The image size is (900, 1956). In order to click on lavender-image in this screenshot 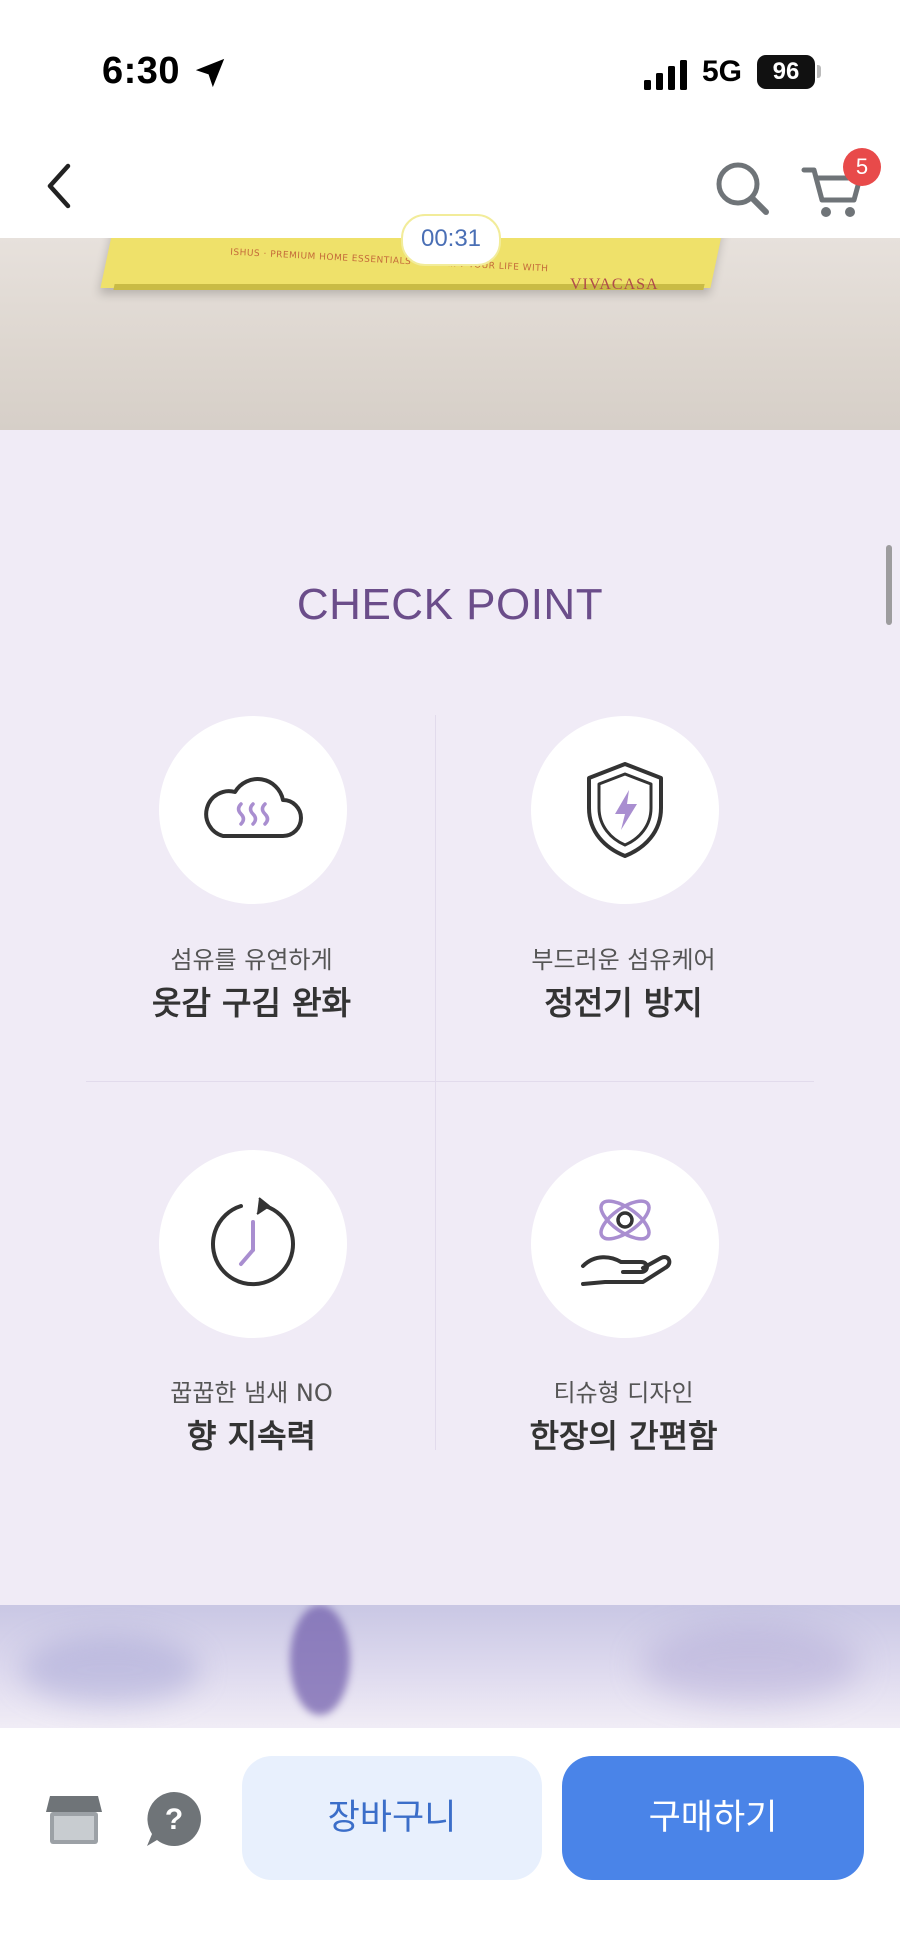, I will do `click(450, 1675)`.